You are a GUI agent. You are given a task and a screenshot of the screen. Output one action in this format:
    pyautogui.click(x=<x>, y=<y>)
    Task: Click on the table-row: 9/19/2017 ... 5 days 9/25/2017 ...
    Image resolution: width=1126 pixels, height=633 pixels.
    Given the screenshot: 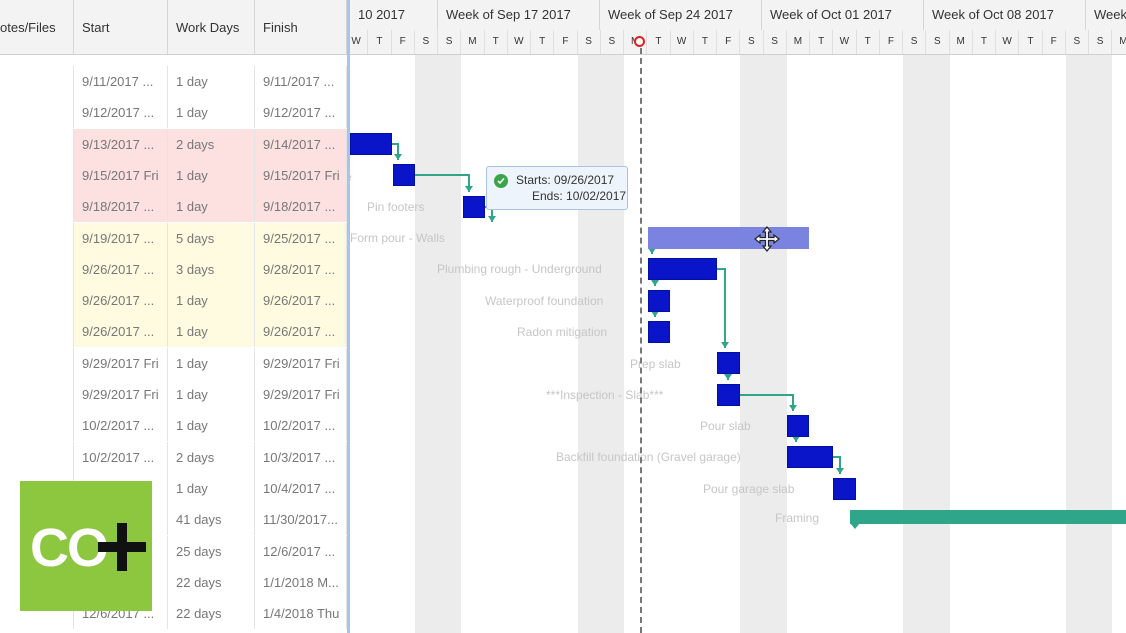 What is the action you would take?
    pyautogui.click(x=175, y=238)
    